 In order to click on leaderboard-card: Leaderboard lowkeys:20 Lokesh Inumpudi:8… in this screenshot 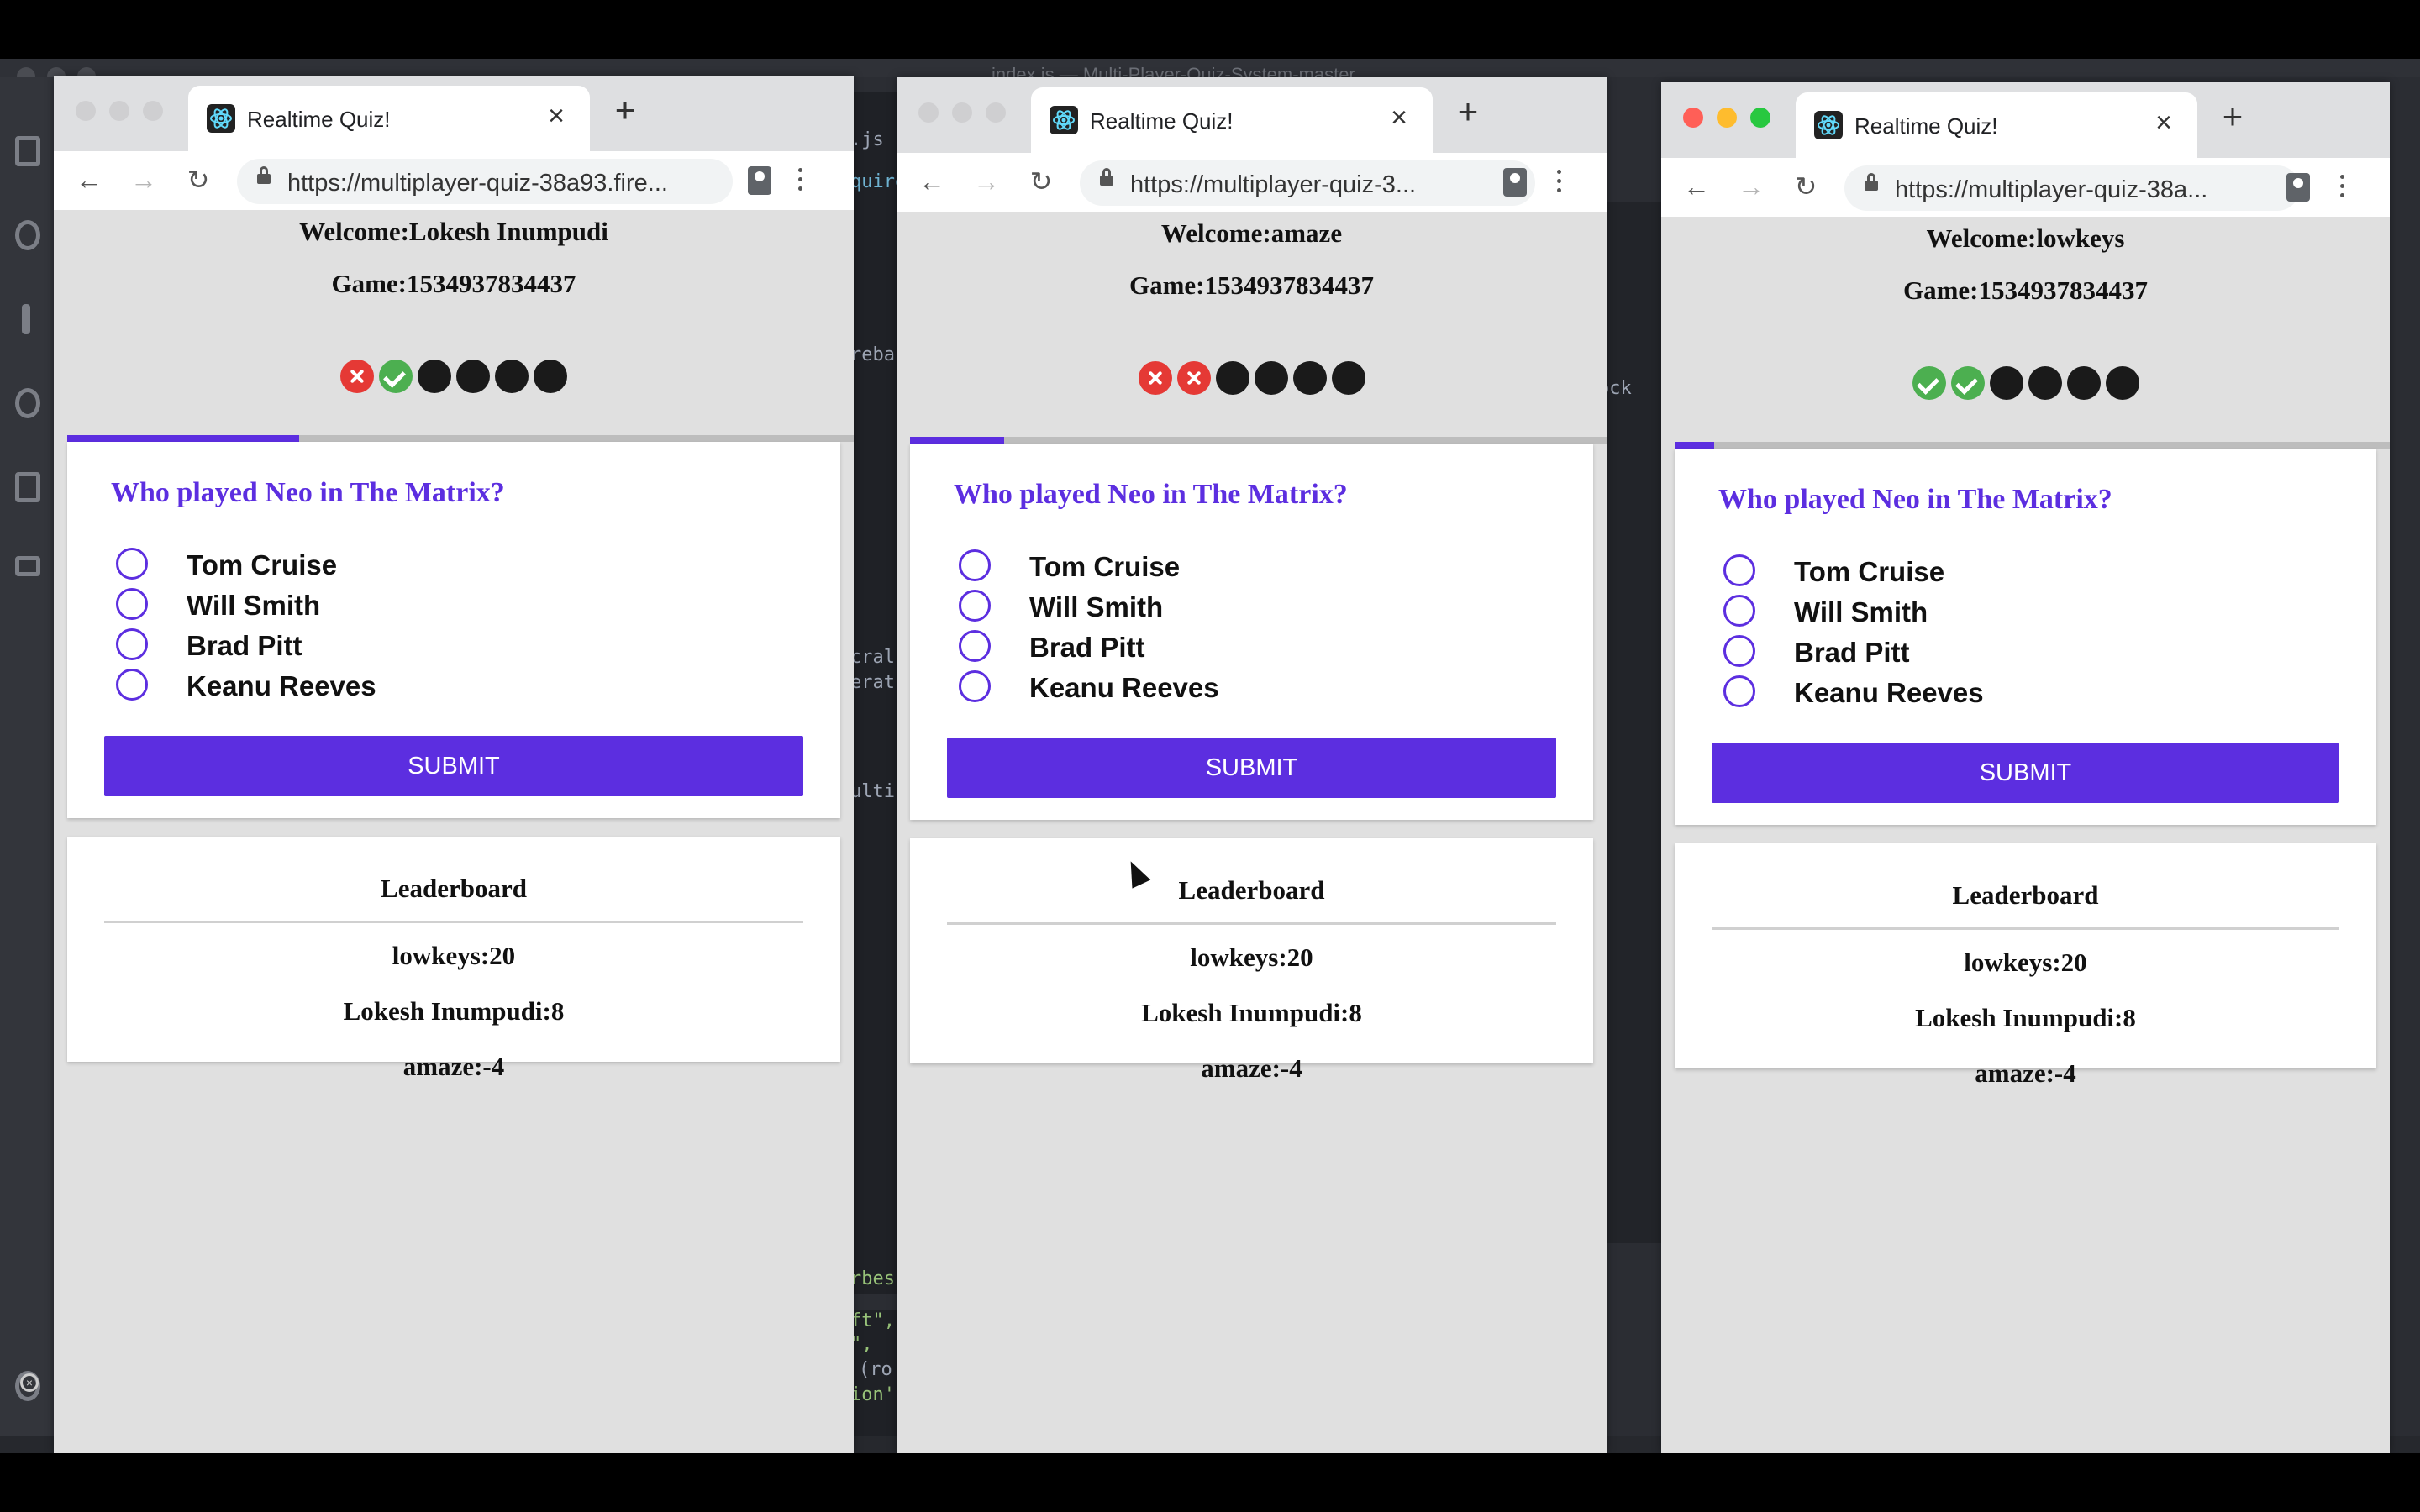, I will do `click(1252, 960)`.